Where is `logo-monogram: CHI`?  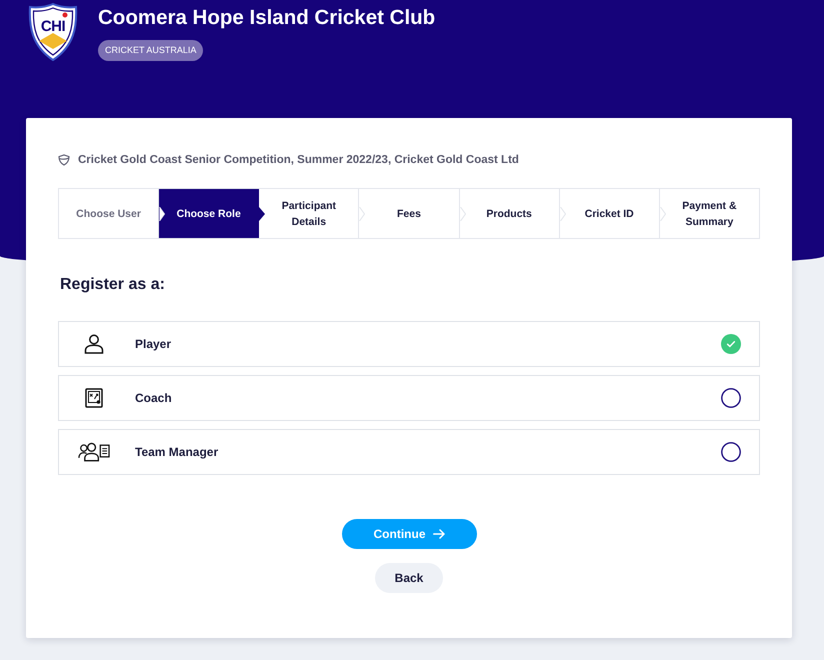 logo-monogram: CHI is located at coordinates (53, 27).